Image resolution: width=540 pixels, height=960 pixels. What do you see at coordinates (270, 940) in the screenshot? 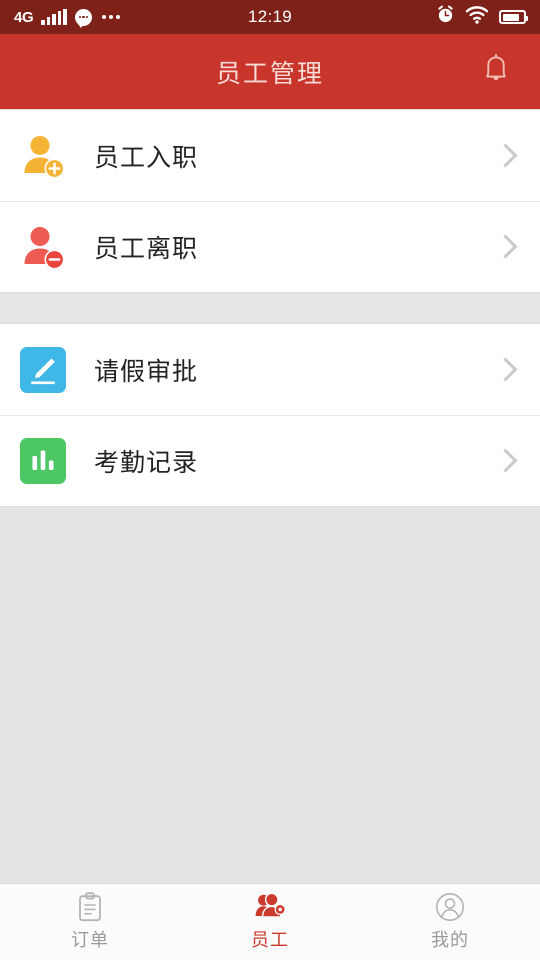
I see `tab-label: 员工` at bounding box center [270, 940].